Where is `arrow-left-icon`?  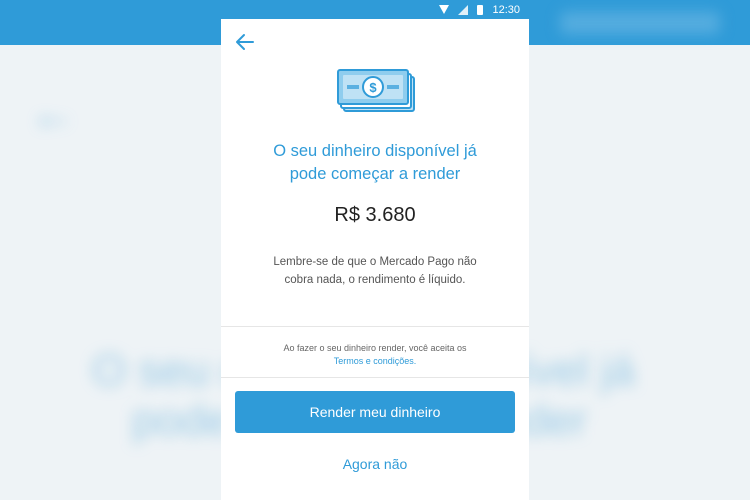
arrow-left-icon is located at coordinates (245, 42).